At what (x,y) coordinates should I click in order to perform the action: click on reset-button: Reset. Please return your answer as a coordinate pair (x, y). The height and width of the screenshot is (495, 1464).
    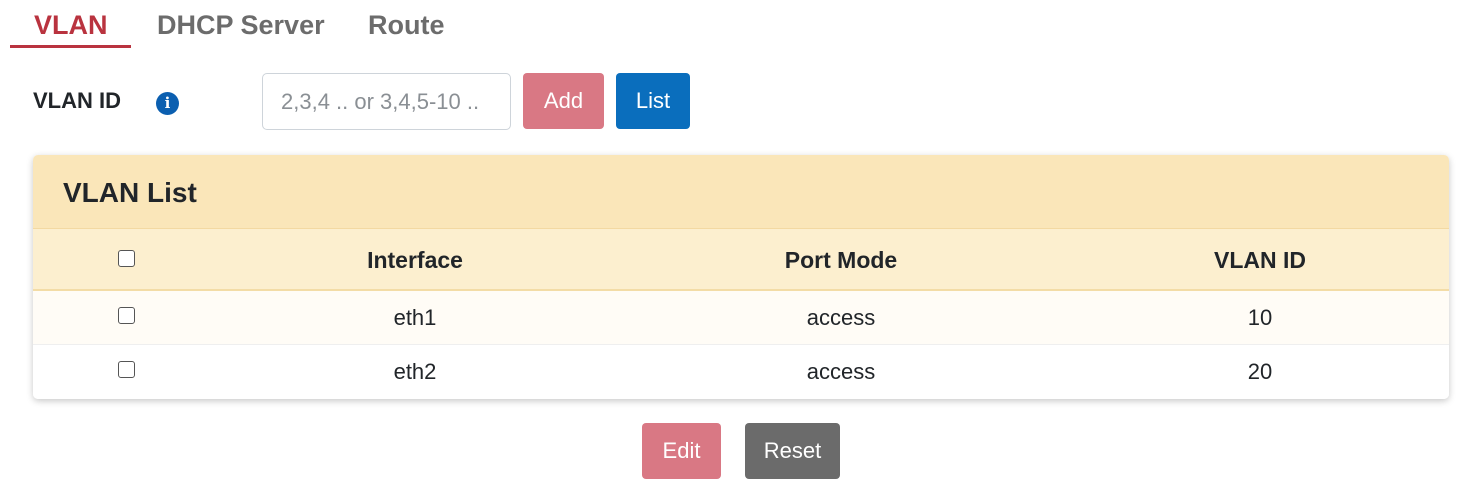
    Looking at the image, I should click on (792, 451).